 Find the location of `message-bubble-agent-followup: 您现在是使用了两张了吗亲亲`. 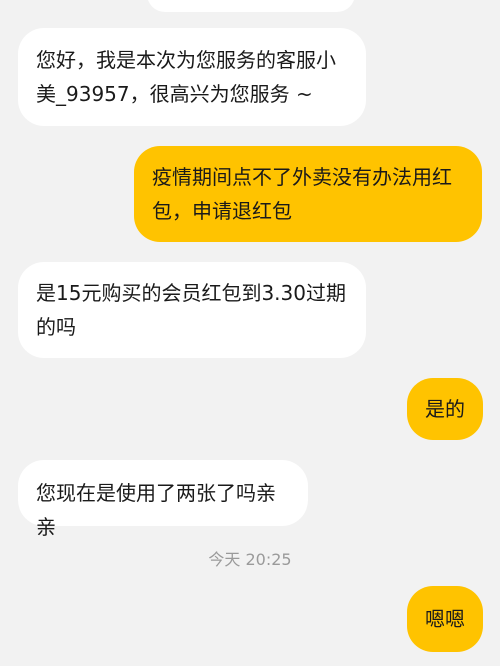

message-bubble-agent-followup: 您现在是使用了两张了吗亲亲 is located at coordinates (163, 499).